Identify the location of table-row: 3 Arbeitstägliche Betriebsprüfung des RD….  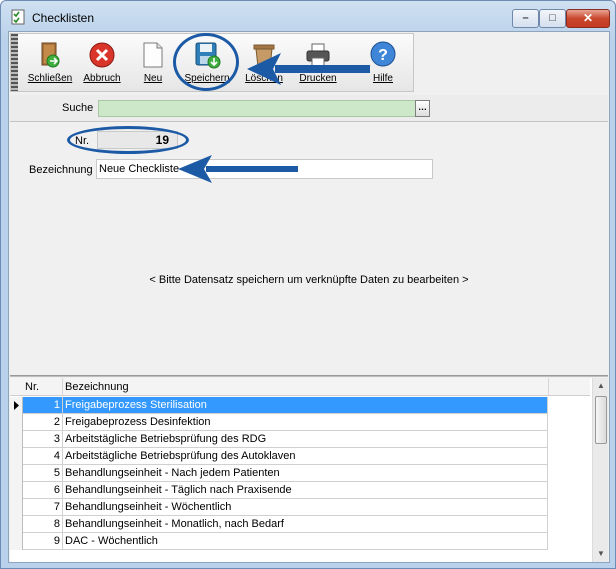
(300, 439).